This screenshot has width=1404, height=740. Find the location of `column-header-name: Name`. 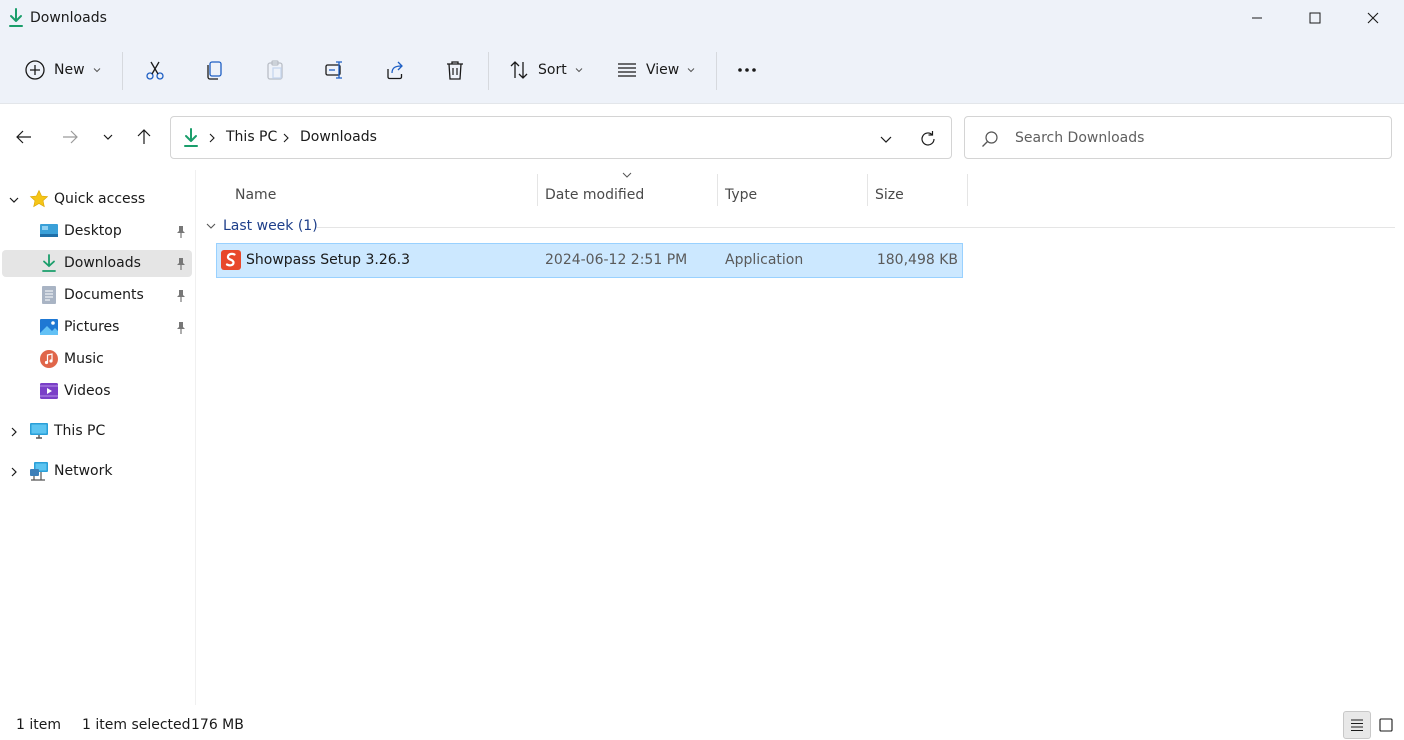

column-header-name: Name is located at coordinates (385, 195).